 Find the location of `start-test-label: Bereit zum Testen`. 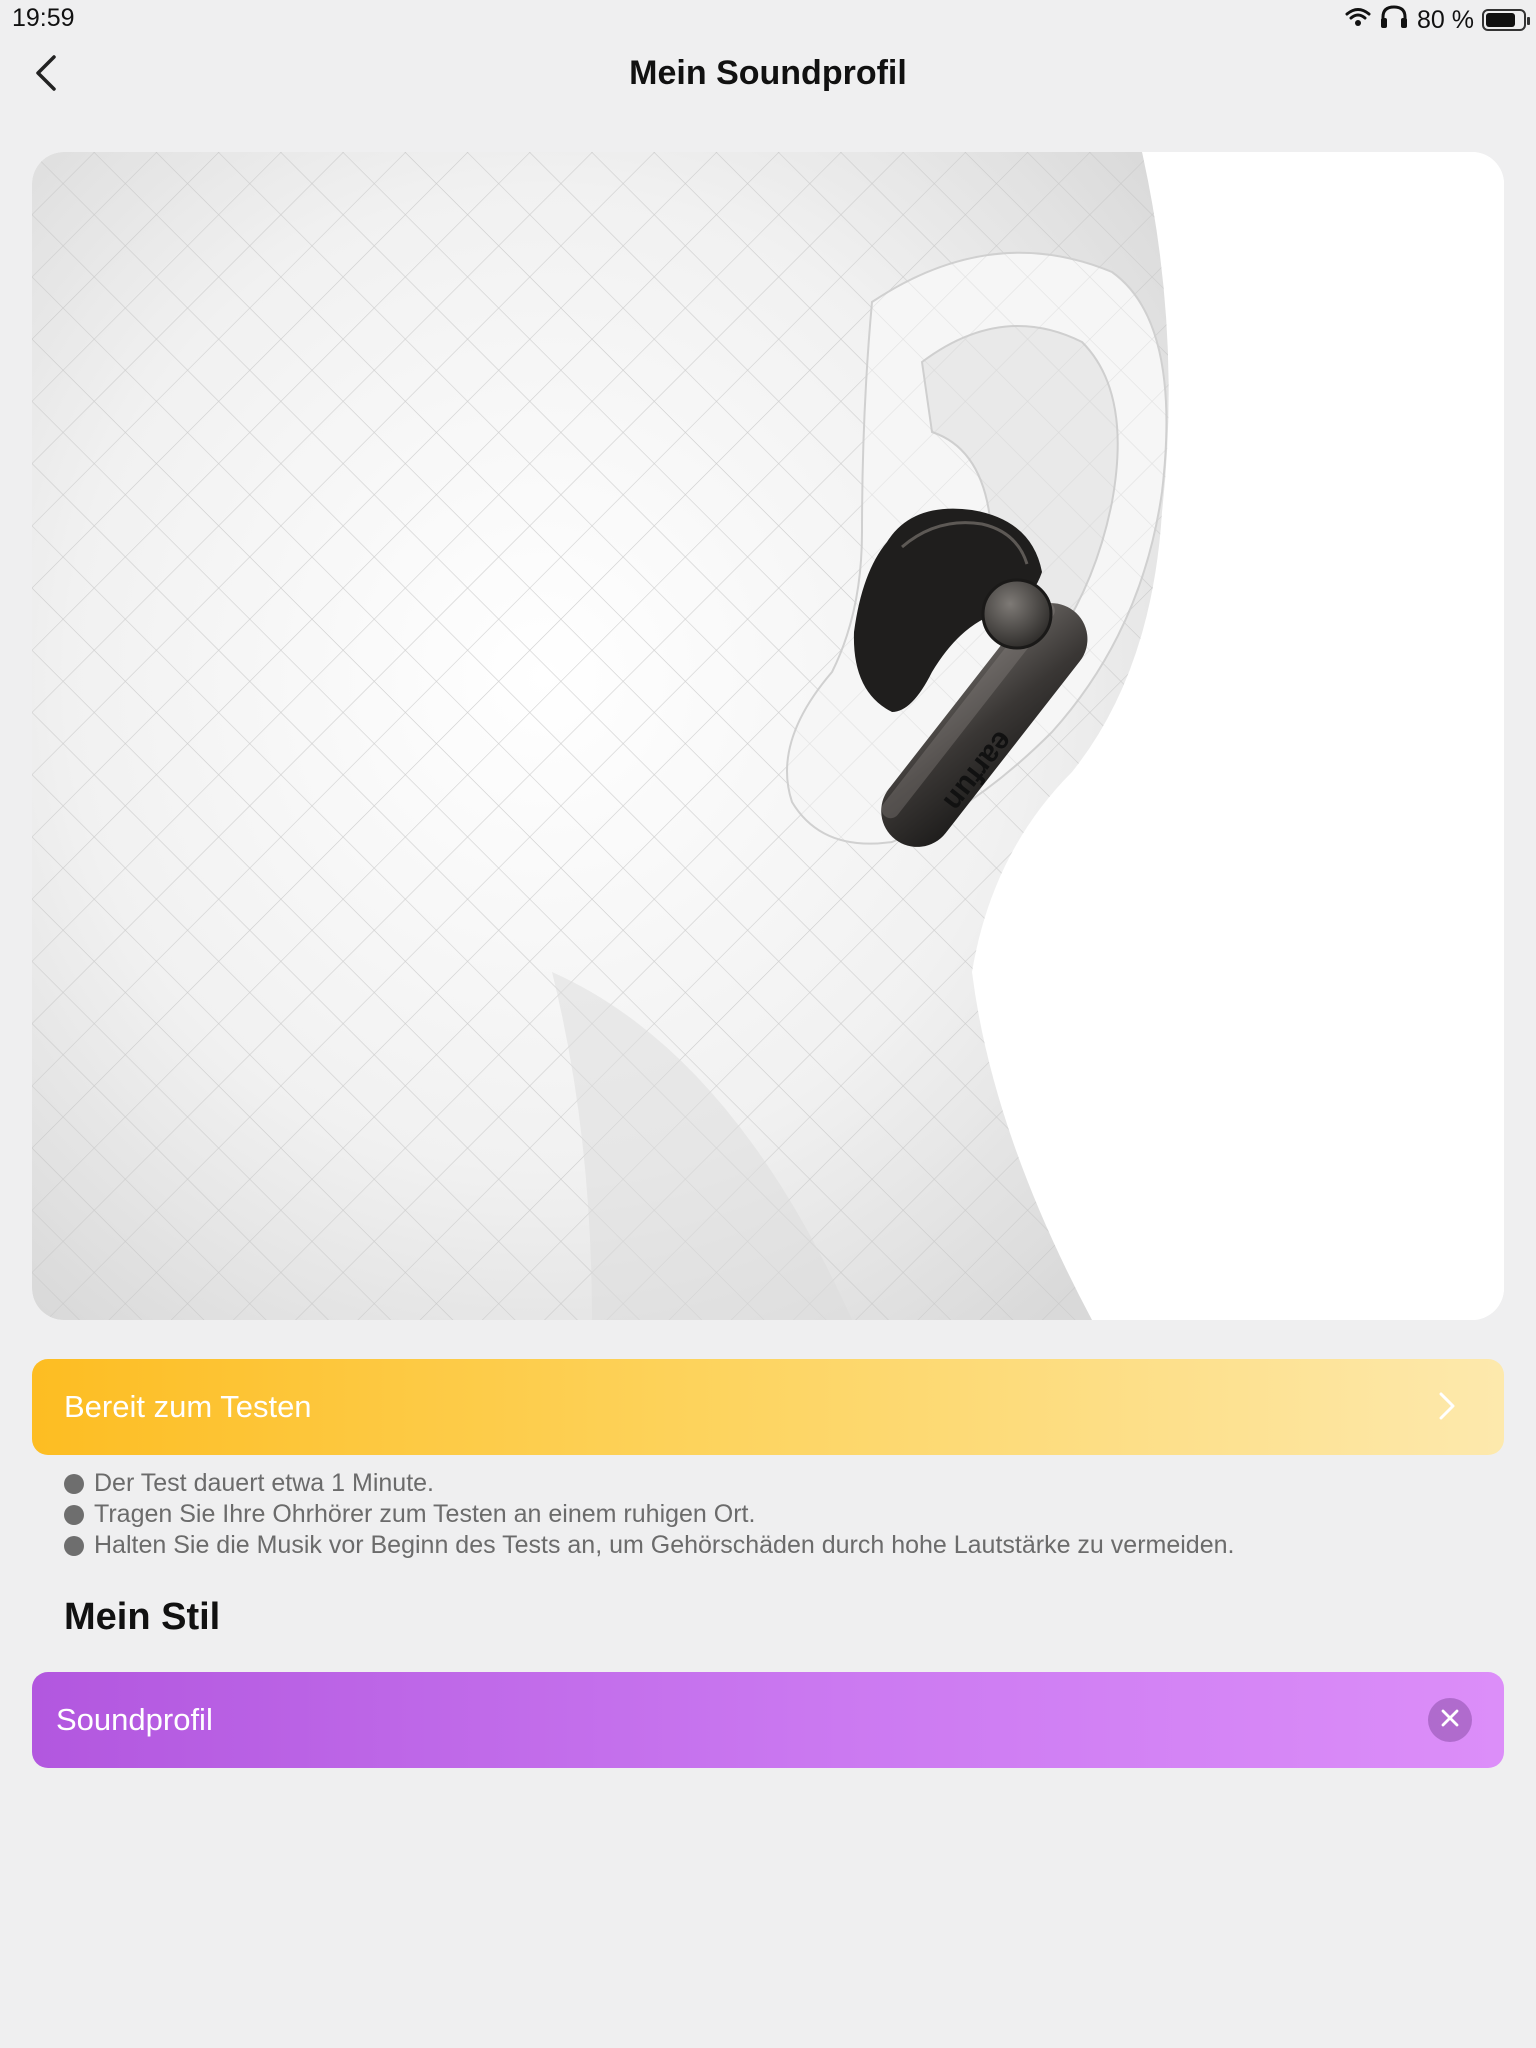

start-test-label: Bereit zum Testen is located at coordinates (188, 1406).